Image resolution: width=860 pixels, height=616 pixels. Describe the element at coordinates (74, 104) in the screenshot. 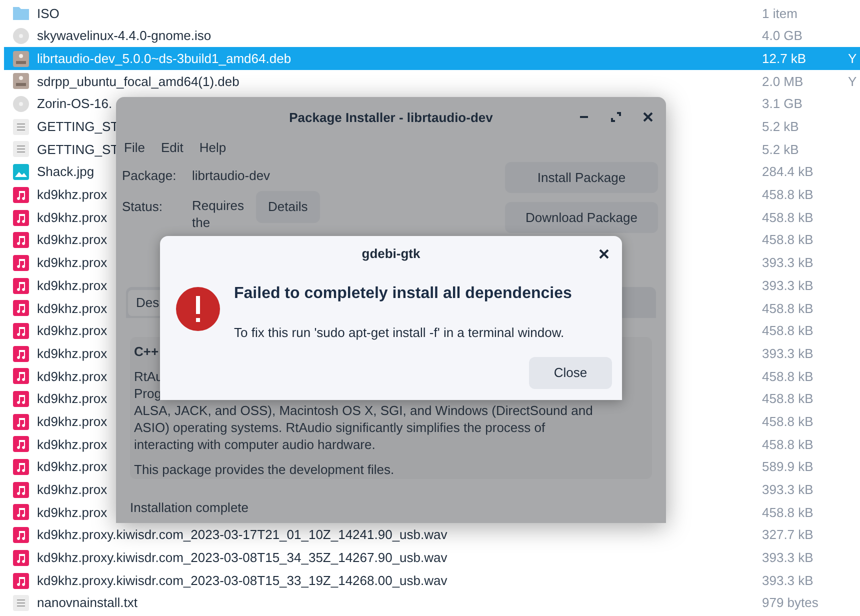

I see `file-name: Zorin-OS-16.` at that location.